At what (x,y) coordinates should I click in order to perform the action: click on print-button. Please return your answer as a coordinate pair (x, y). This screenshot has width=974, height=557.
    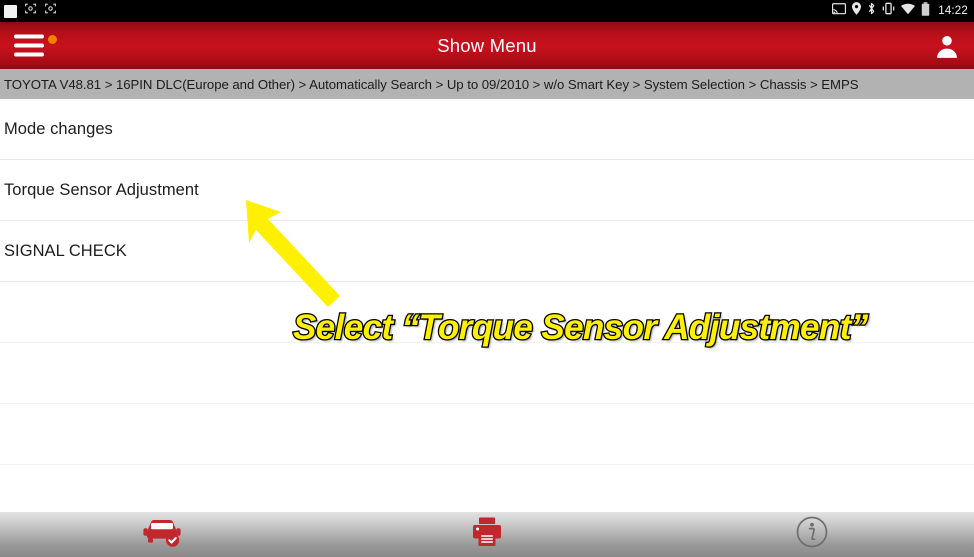
    Looking at the image, I should click on (487, 534).